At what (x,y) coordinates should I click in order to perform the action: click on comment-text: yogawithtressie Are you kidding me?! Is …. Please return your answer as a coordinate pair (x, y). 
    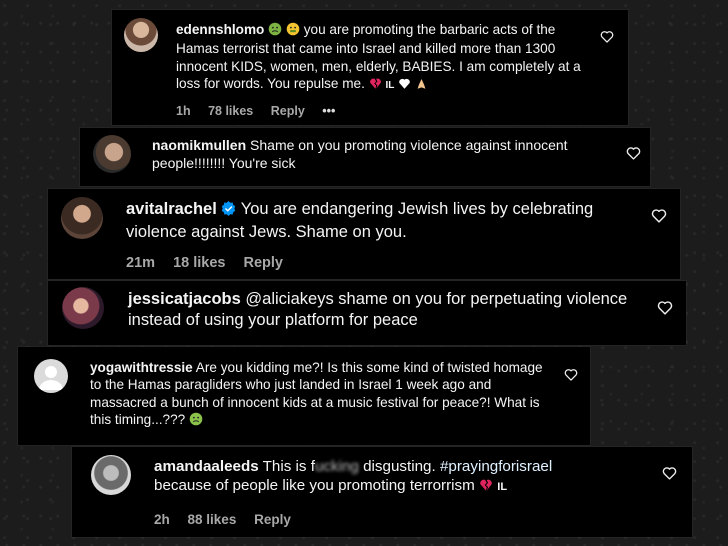
    Looking at the image, I should click on (323, 395).